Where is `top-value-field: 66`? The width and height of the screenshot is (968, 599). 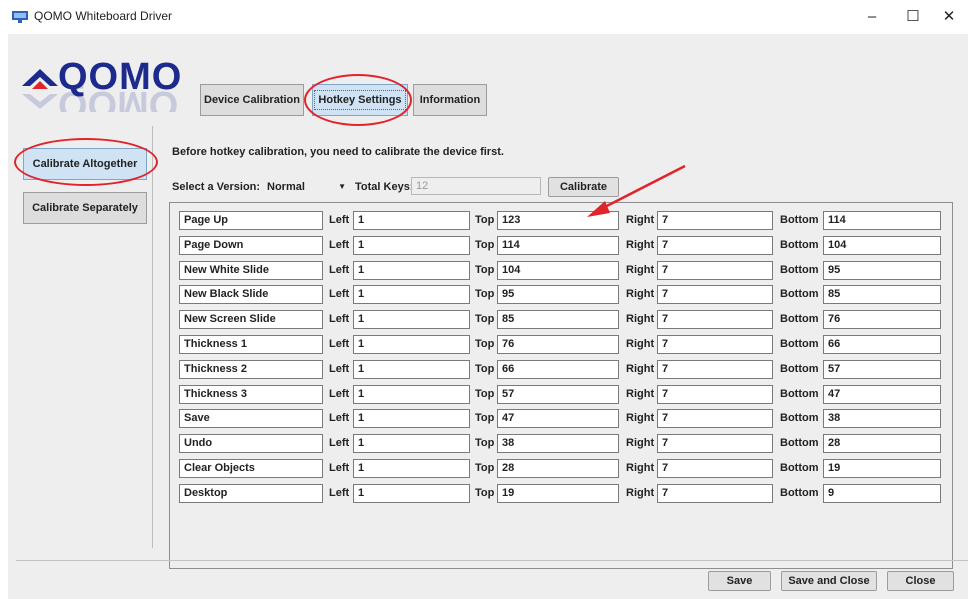
top-value-field: 66 is located at coordinates (558, 369).